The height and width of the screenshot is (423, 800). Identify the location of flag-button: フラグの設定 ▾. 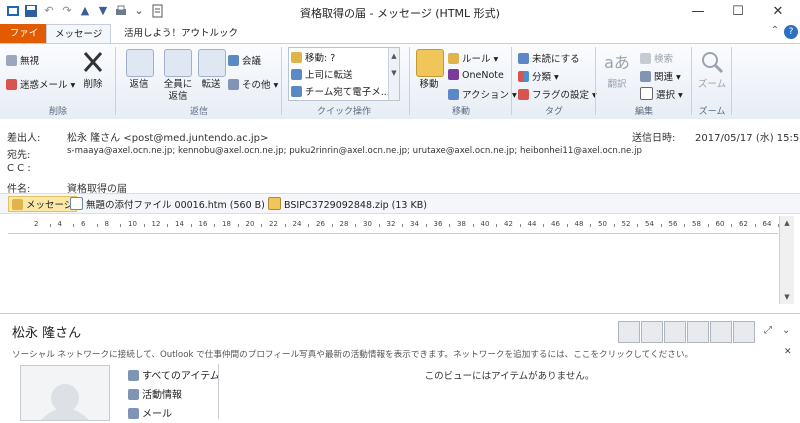
(557, 94).